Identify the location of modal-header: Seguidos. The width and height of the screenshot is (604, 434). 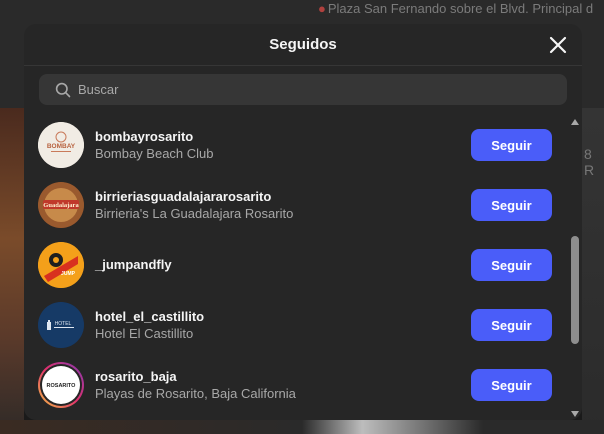
(303, 45).